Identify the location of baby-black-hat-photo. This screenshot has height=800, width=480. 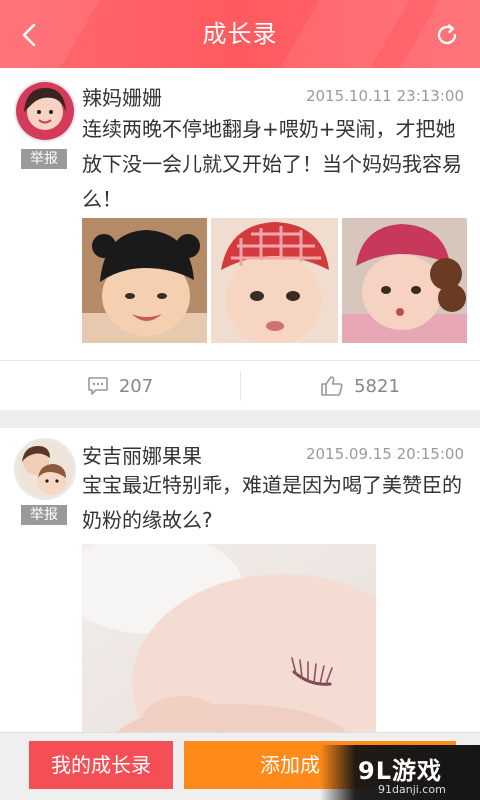
(144, 280).